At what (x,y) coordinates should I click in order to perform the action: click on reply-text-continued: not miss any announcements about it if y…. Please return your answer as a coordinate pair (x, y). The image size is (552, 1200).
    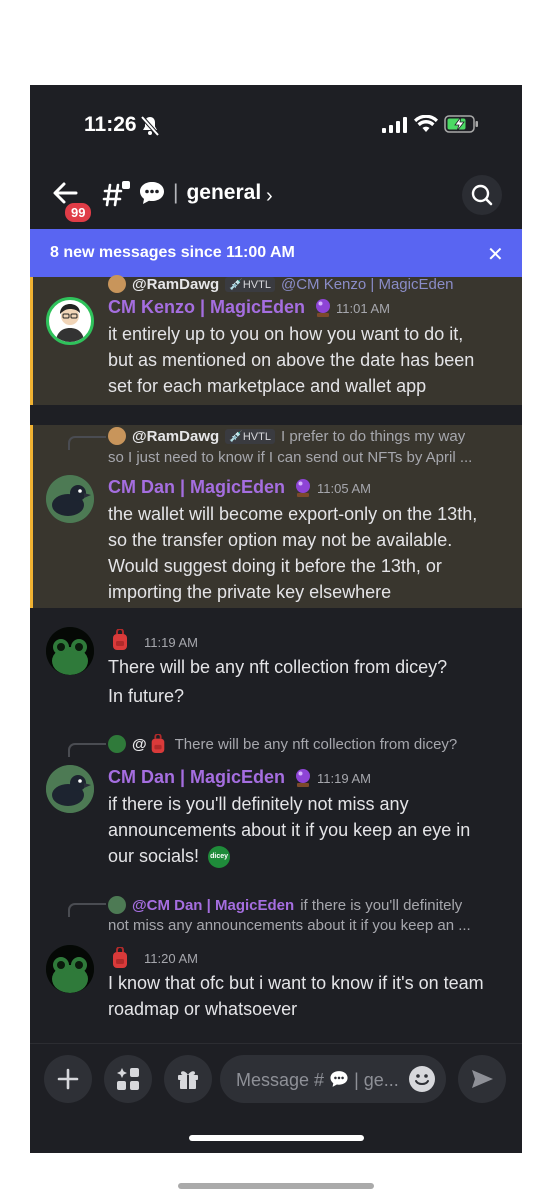
    Looking at the image, I should click on (289, 925).